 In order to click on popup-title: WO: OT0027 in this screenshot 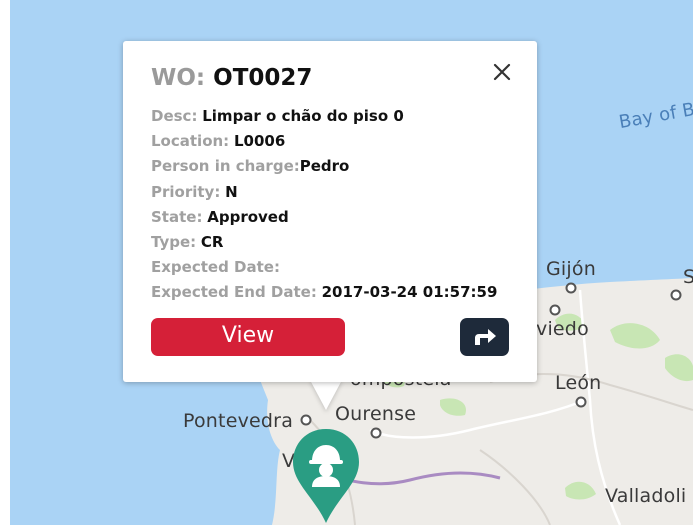, I will do `click(231, 78)`.